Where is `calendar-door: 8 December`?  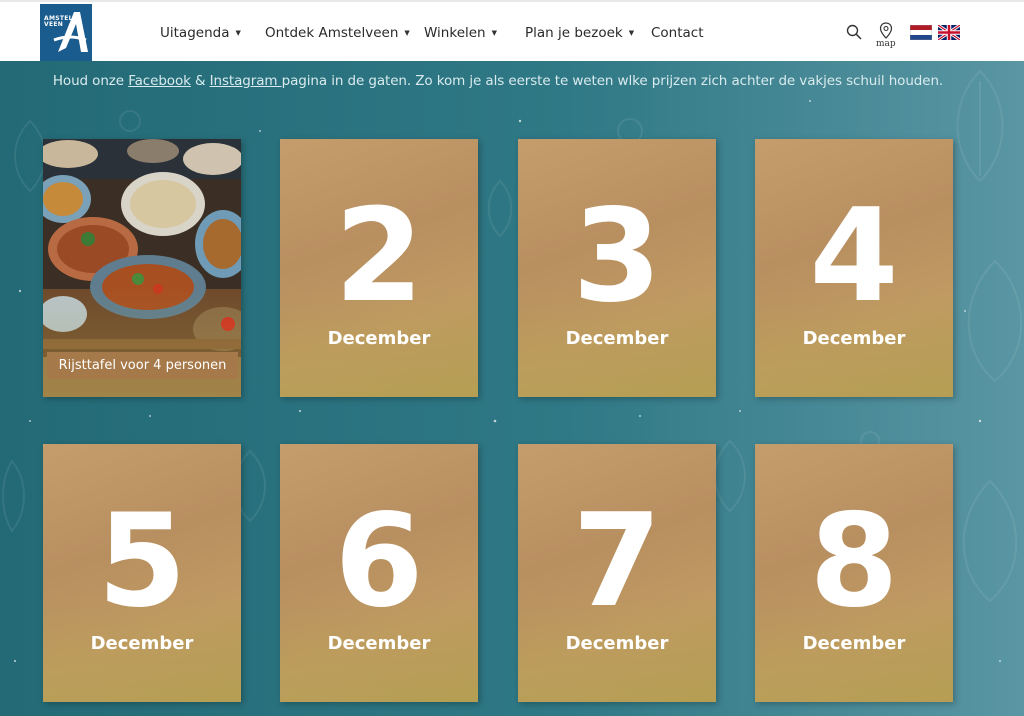
calendar-door: 8 December is located at coordinates (854, 573).